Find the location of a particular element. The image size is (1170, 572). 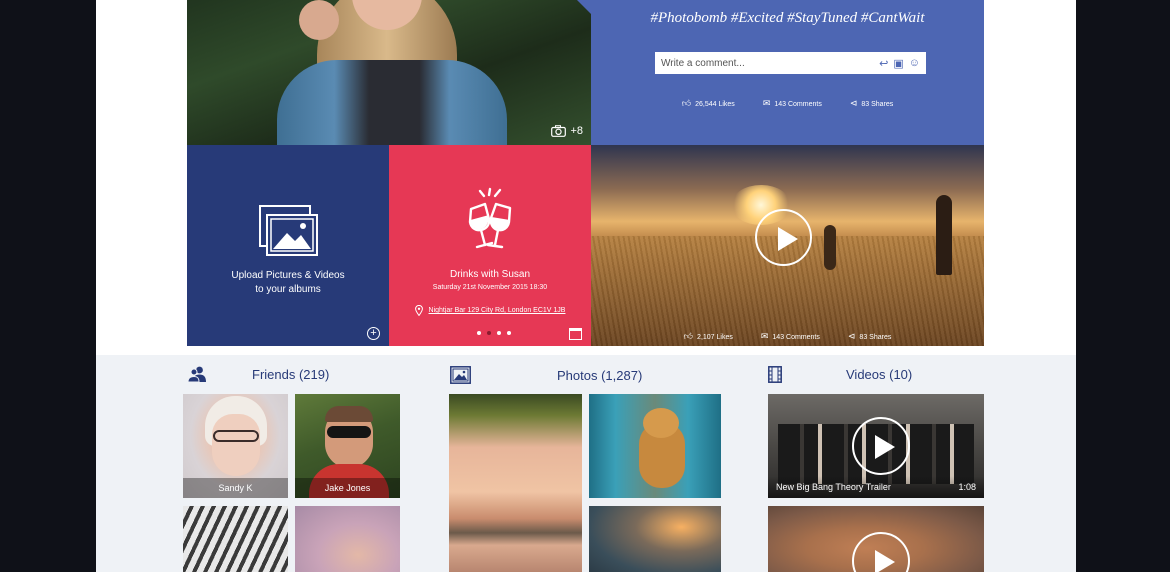

video-post-tile: 👍︎ 2,107 Likes ✉ 143 Comments ⊲ 83 Shares is located at coordinates (787, 245).